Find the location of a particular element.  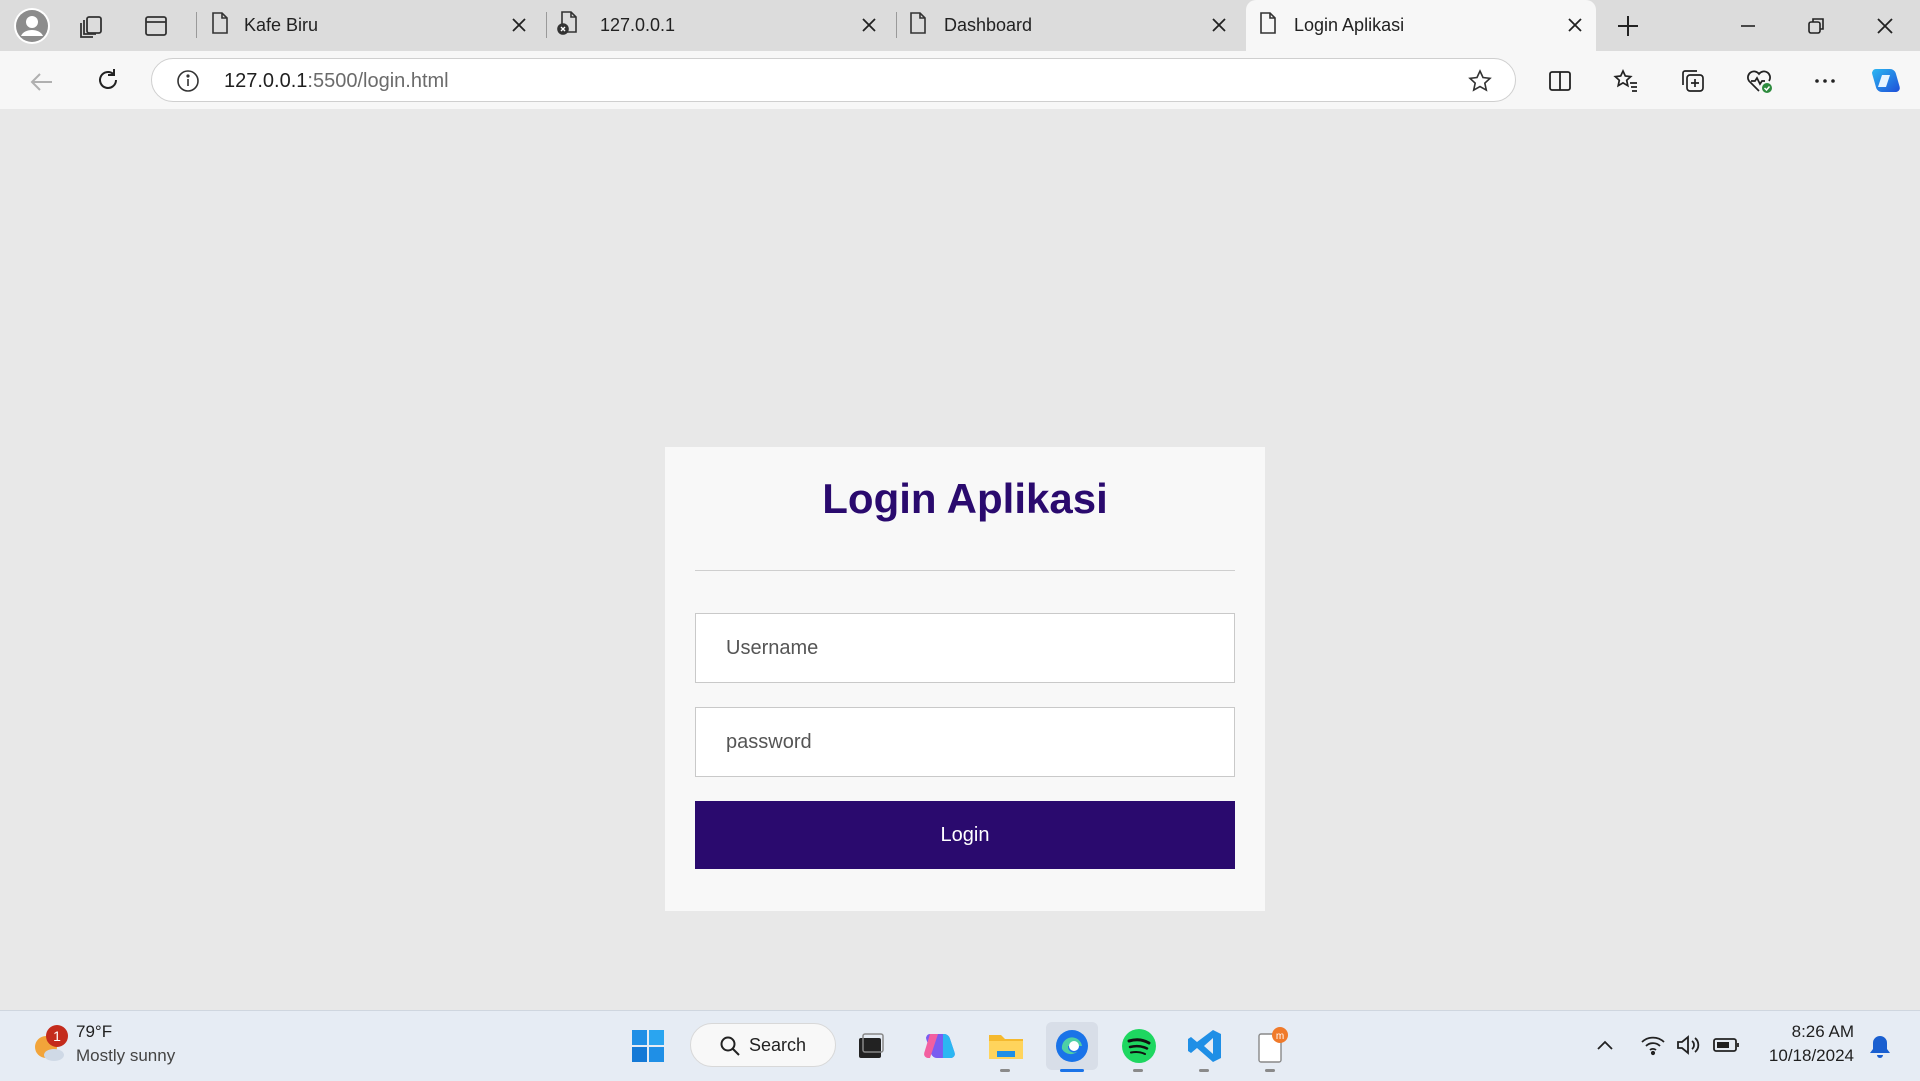

url-host: 127.0.0.1 is located at coordinates (266, 81).